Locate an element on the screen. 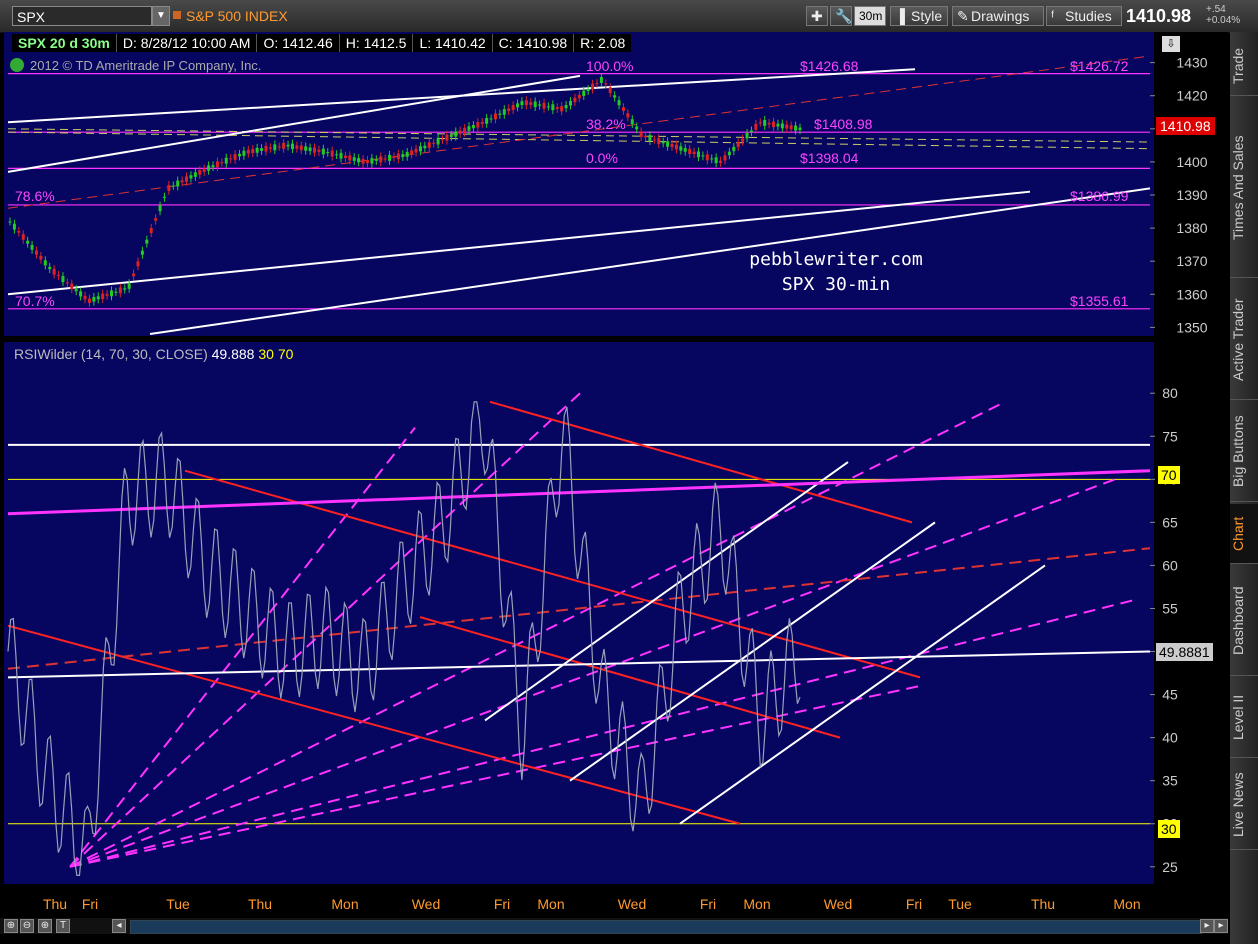 The width and height of the screenshot is (1258, 944). level-1386-99: $1386.99 is located at coordinates (1099, 196).